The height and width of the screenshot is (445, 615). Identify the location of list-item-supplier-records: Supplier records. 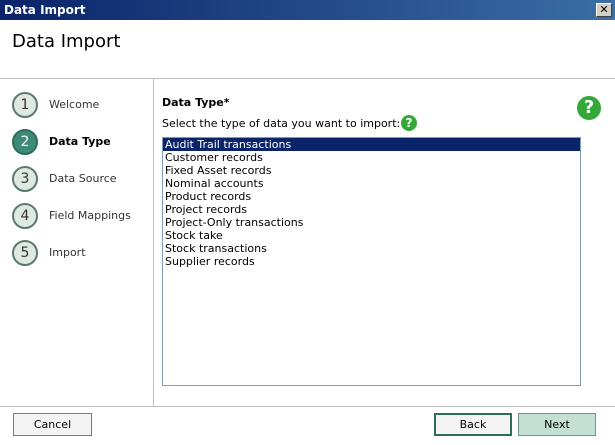
(371, 261).